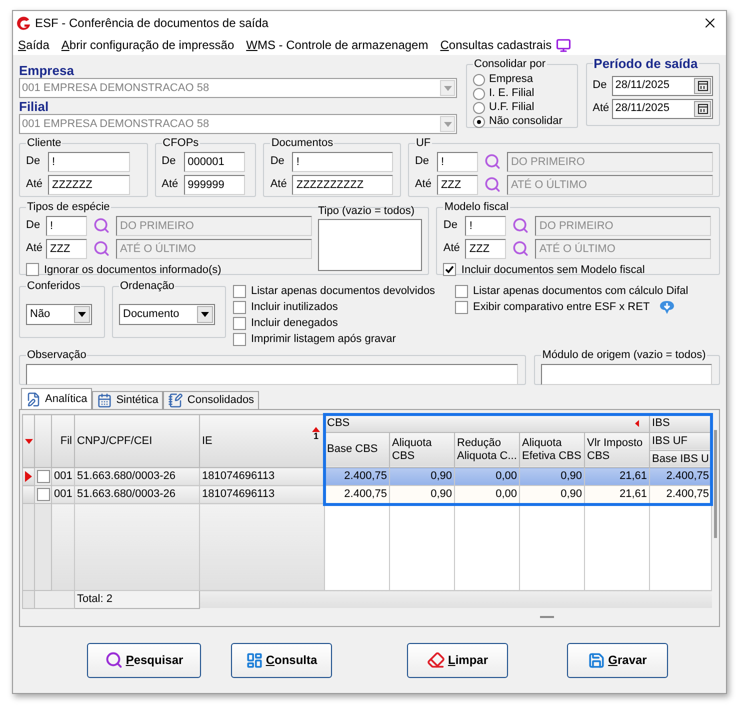 The width and height of the screenshot is (738, 705). Describe the element at coordinates (681, 459) in the screenshot. I see `column-header: Base IBS U` at that location.